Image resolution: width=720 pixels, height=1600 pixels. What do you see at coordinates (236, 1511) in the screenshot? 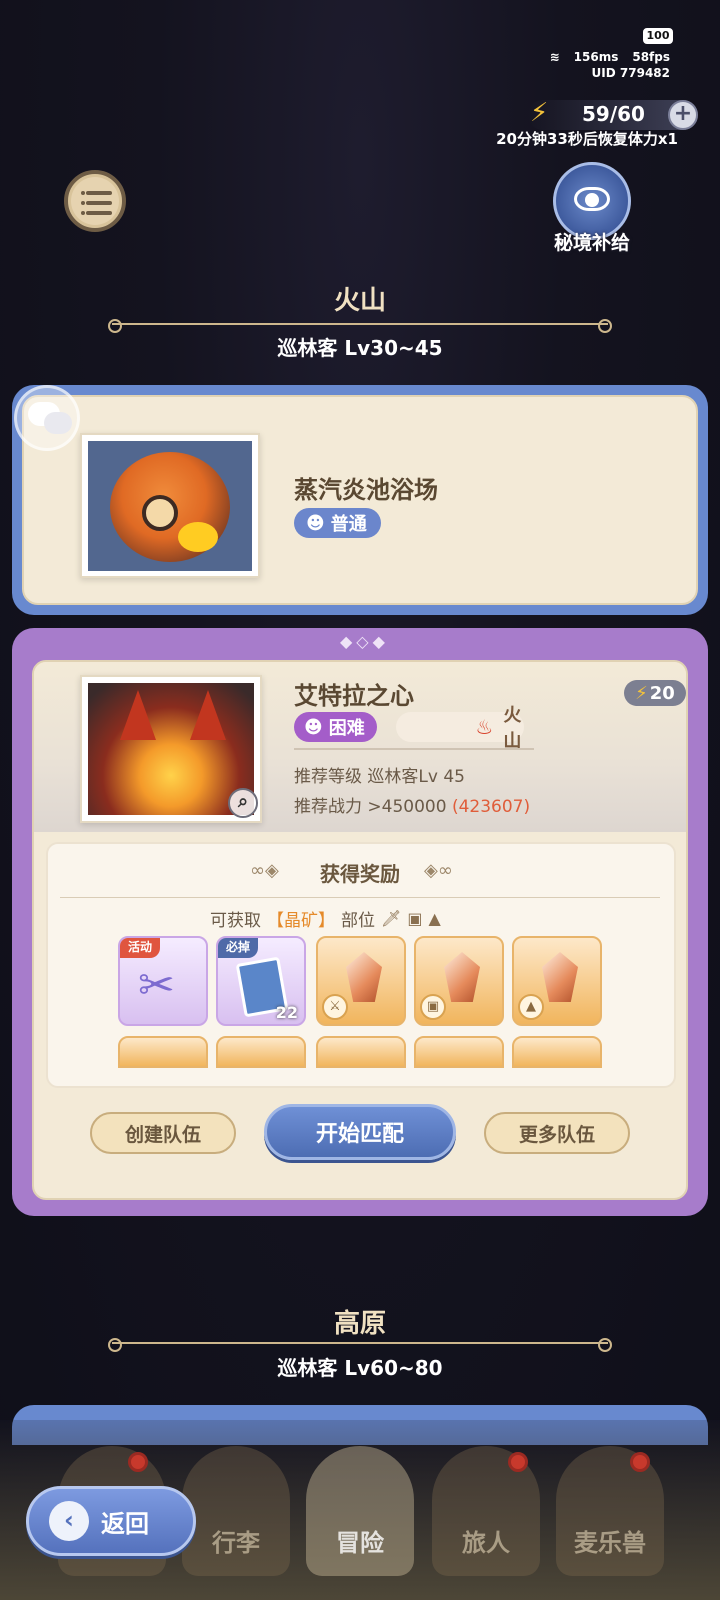
I see `tab-luggage: 行李` at bounding box center [236, 1511].